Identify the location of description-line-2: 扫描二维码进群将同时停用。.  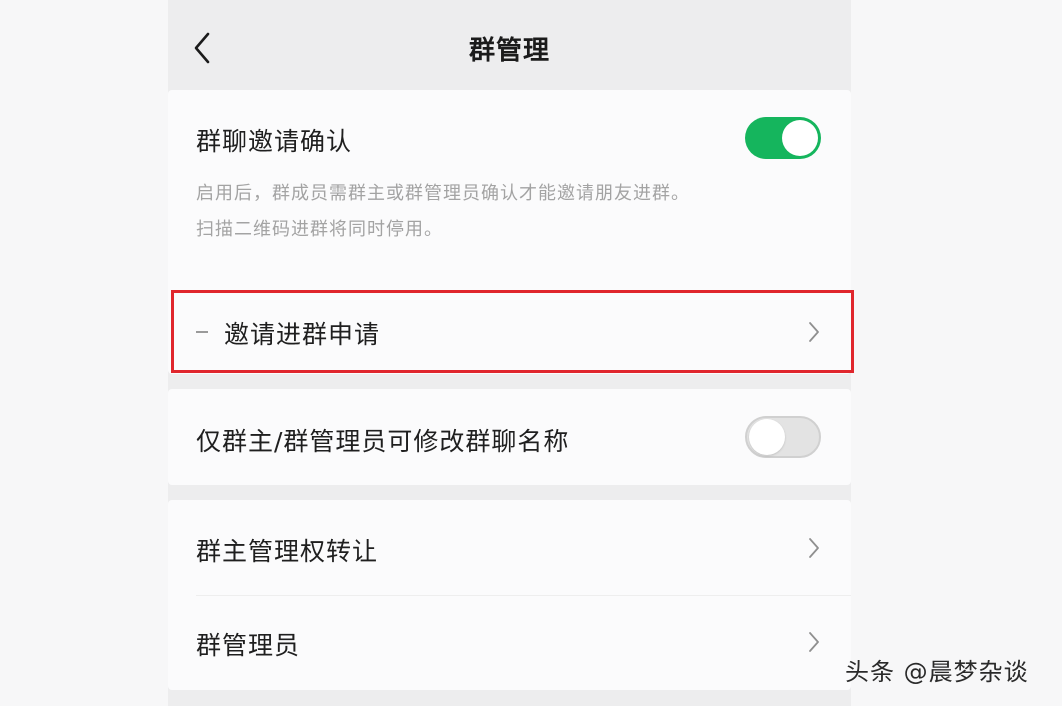
(319, 229).